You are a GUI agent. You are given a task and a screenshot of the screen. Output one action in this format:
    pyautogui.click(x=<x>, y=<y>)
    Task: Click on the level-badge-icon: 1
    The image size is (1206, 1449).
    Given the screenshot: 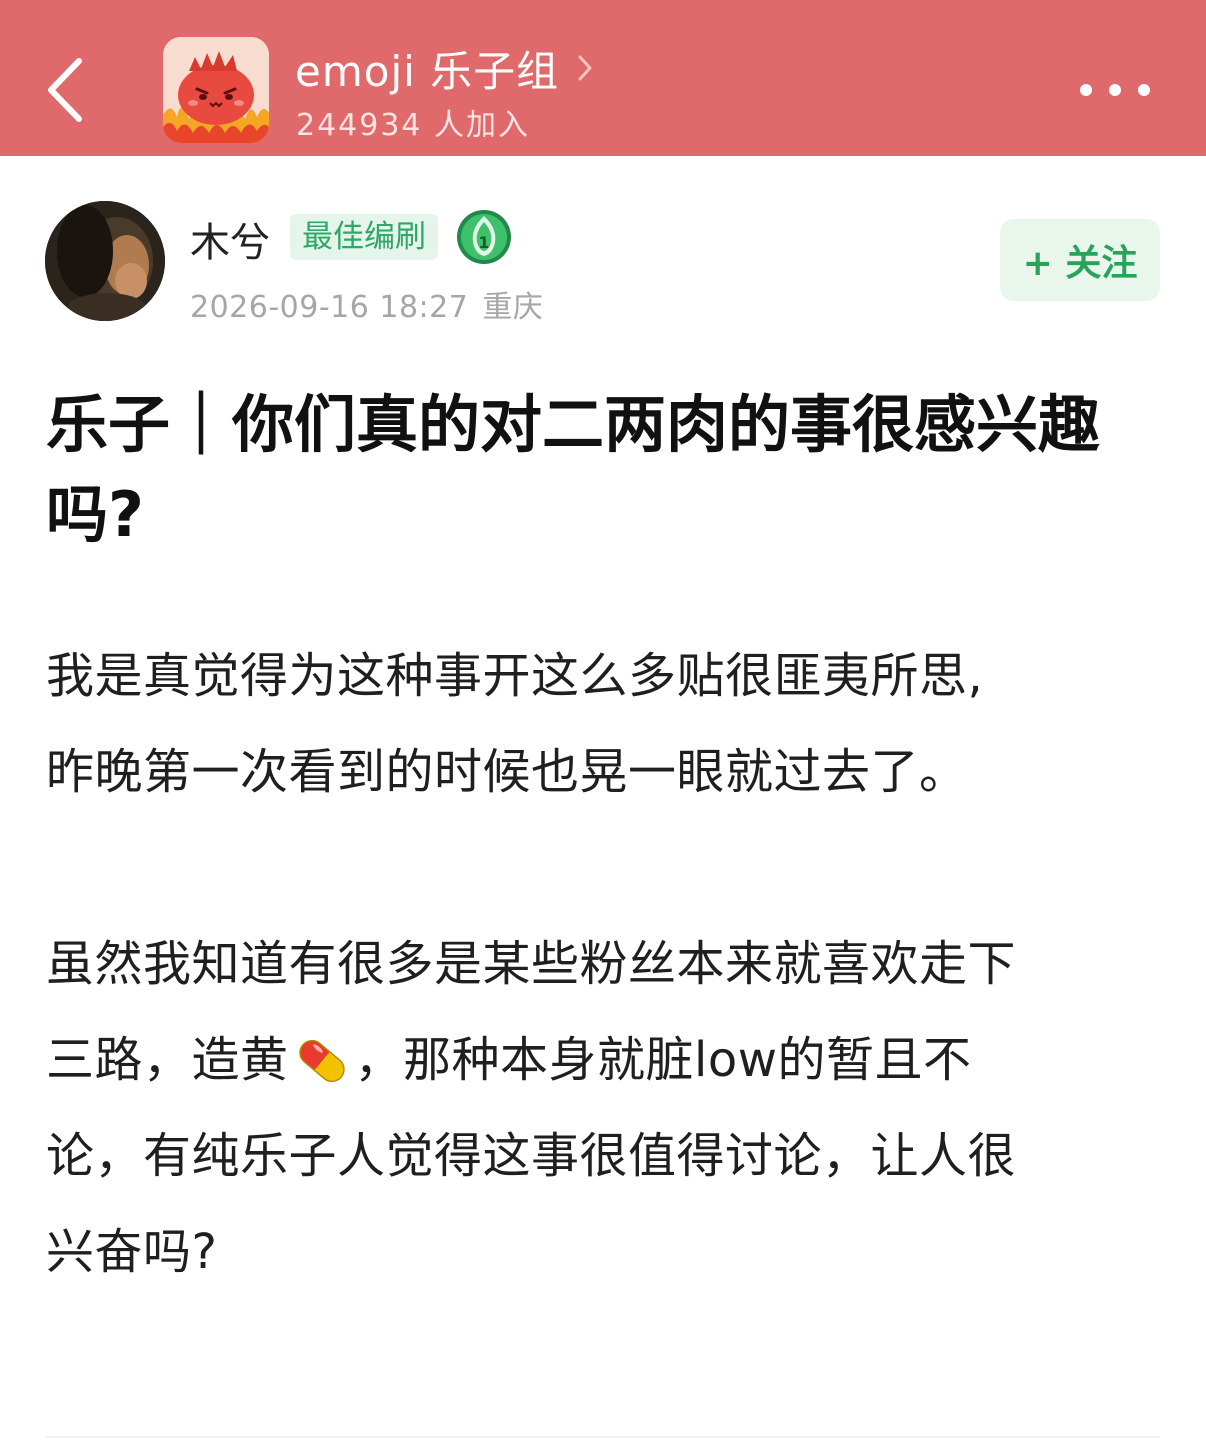 What is the action you would take?
    pyautogui.click(x=484, y=237)
    